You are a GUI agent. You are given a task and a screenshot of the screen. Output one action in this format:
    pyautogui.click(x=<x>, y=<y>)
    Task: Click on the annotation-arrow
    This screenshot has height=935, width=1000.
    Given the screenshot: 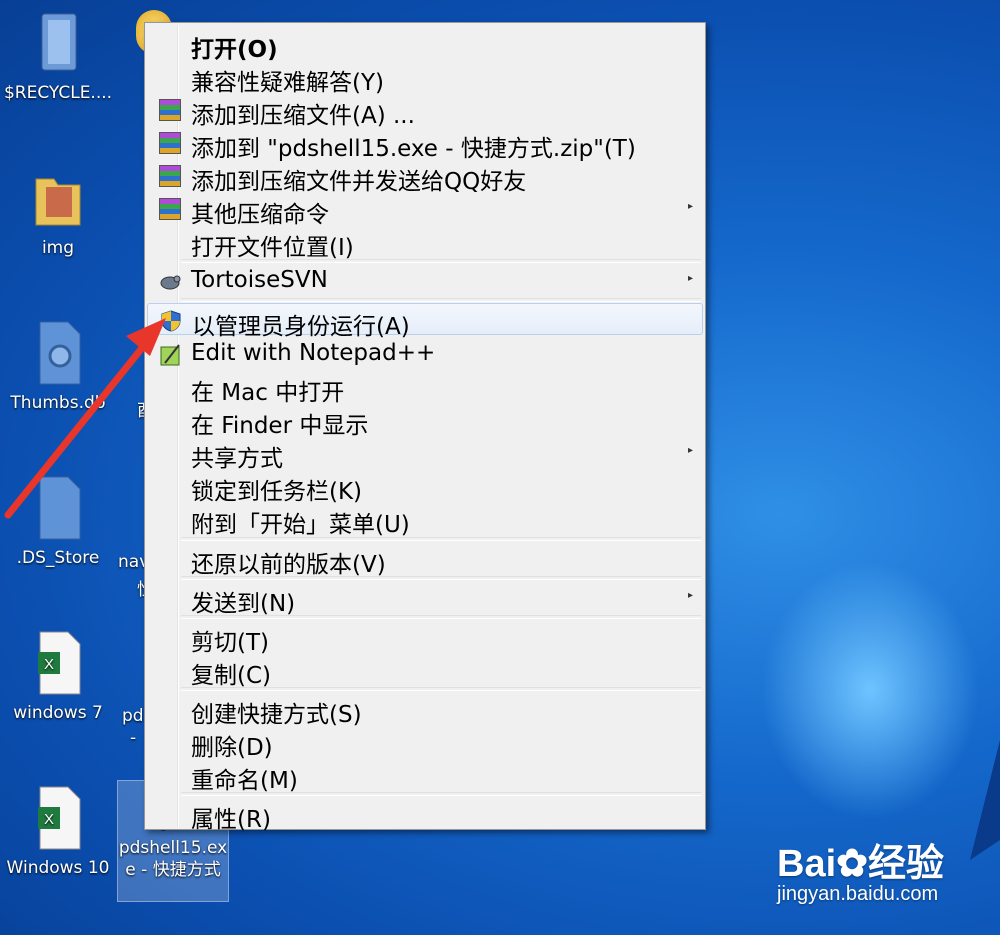 What is the action you would take?
    pyautogui.click(x=85, y=418)
    